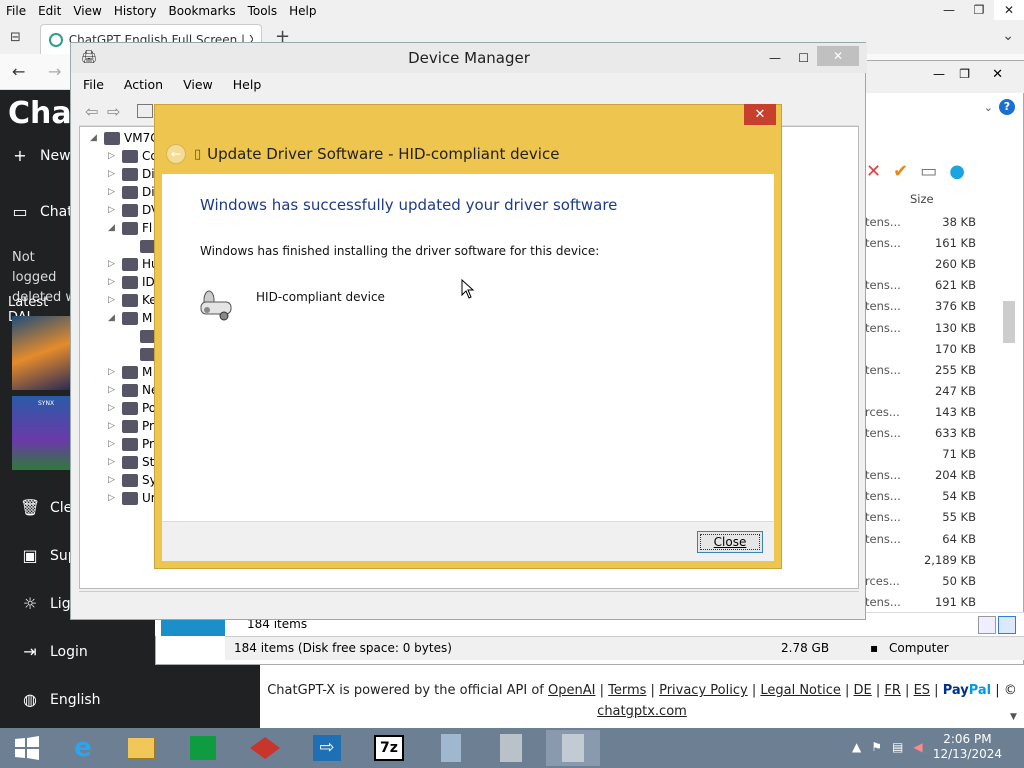  What do you see at coordinates (775, 58) in the screenshot?
I see `dm-minimize-icon: —` at bounding box center [775, 58].